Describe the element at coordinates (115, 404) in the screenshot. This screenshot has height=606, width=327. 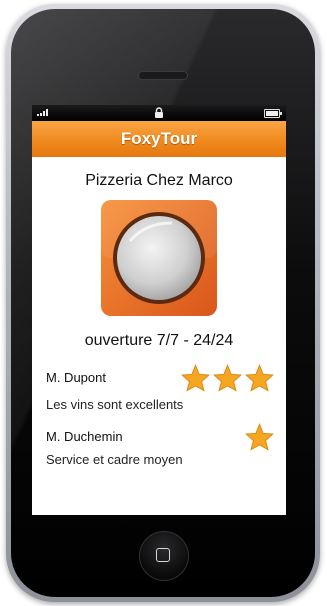
I see `review-comment: Les vins sont excellents` at that location.